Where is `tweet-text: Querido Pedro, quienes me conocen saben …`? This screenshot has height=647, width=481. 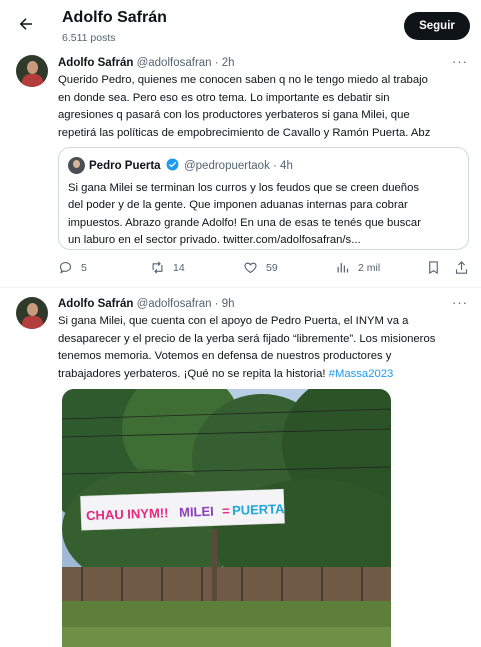 tweet-text: Querido Pedro, quienes me conocen saben … is located at coordinates (264, 107).